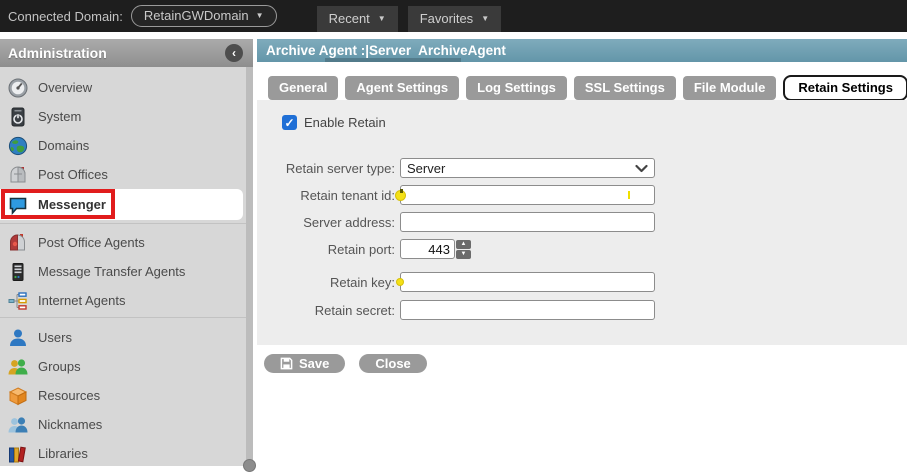  I want to click on mailbox-icon, so click(18, 175).